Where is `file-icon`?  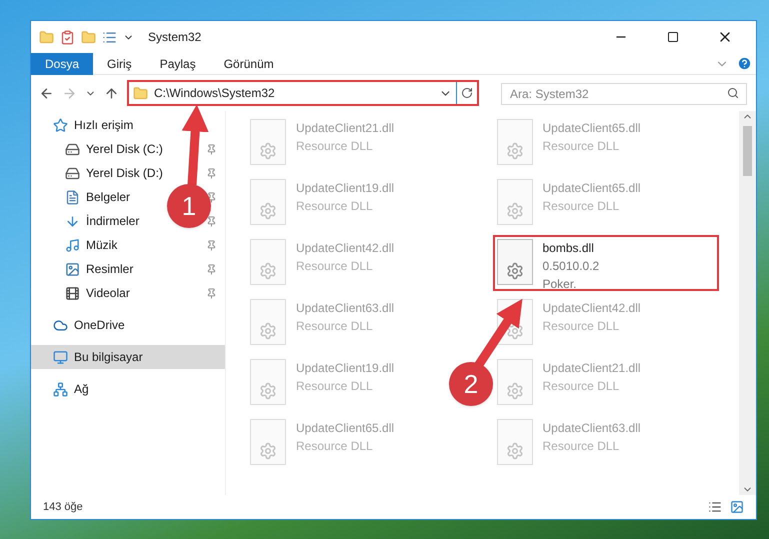 file-icon is located at coordinates (514, 262).